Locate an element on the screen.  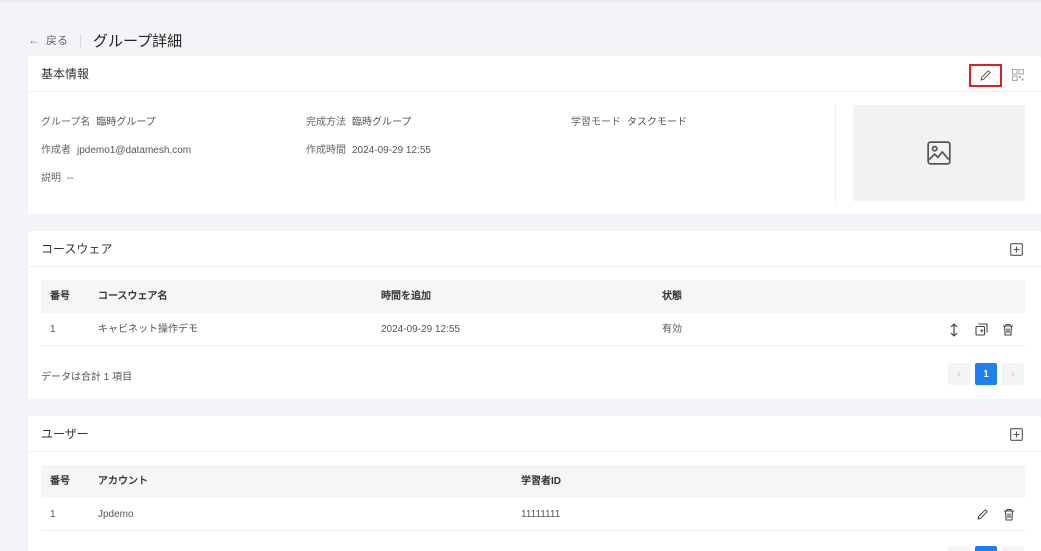
field-label: 作成者 is located at coordinates (56, 150).